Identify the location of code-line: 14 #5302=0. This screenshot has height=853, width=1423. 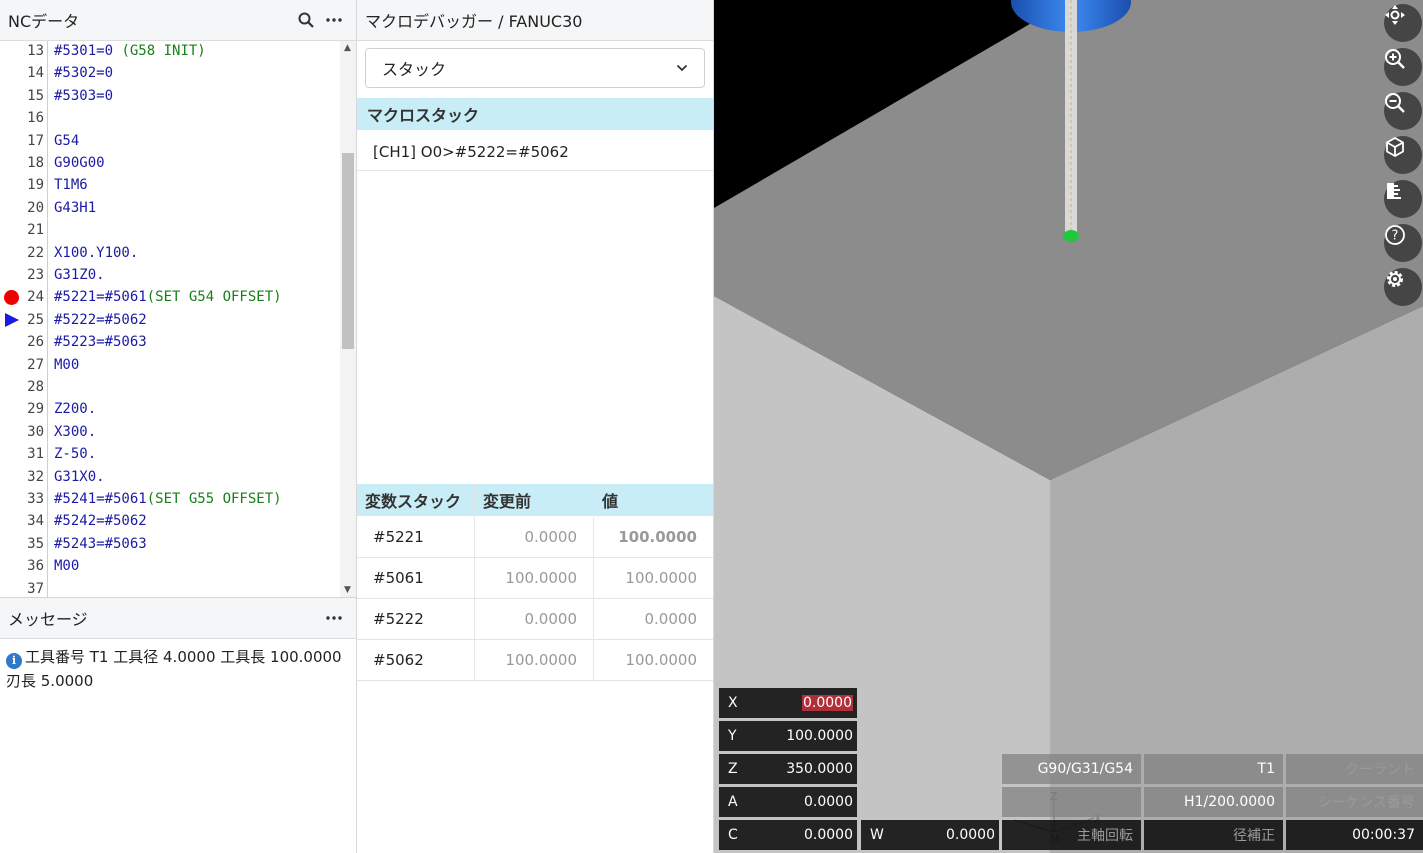
(170, 73).